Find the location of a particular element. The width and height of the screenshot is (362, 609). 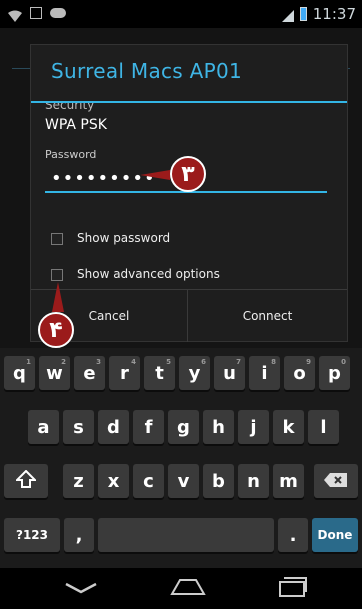

callout-4: ۴ is located at coordinates (56, 330).